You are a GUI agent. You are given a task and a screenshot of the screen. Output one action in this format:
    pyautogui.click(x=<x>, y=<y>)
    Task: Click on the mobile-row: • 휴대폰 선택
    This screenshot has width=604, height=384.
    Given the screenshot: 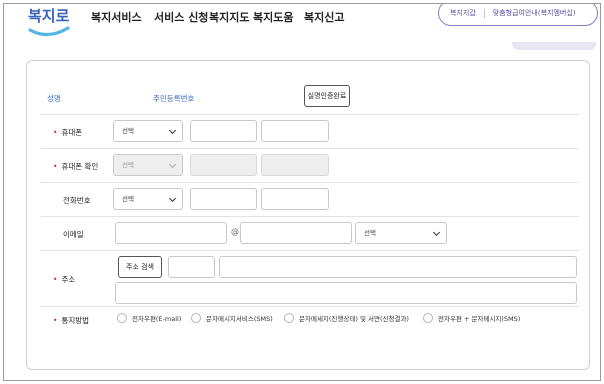 What is the action you would take?
    pyautogui.click(x=310, y=132)
    